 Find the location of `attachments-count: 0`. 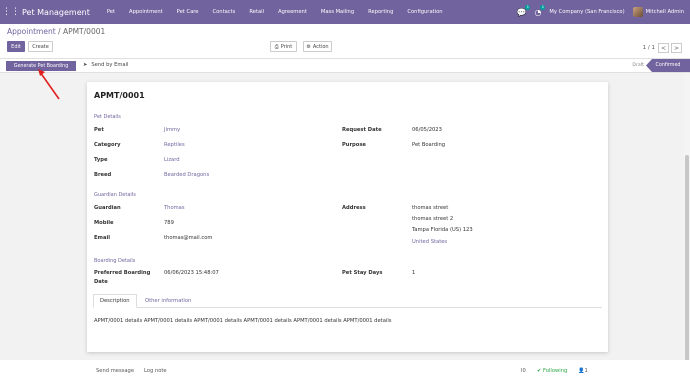

attachments-count: 0 is located at coordinates (524, 371).